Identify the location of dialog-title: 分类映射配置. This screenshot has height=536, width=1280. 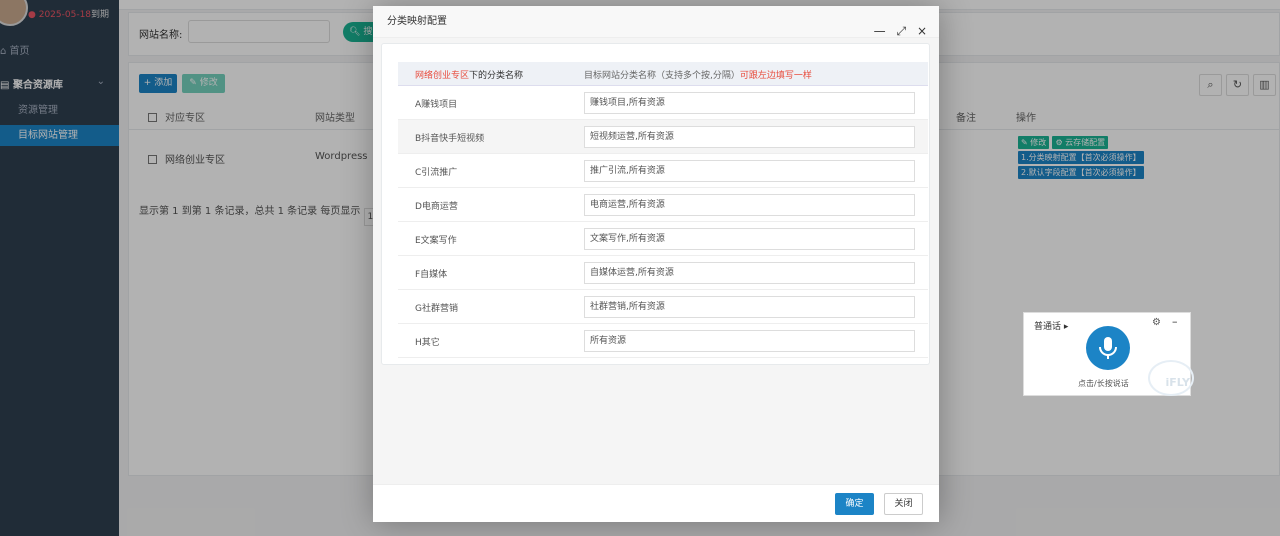
(417, 21).